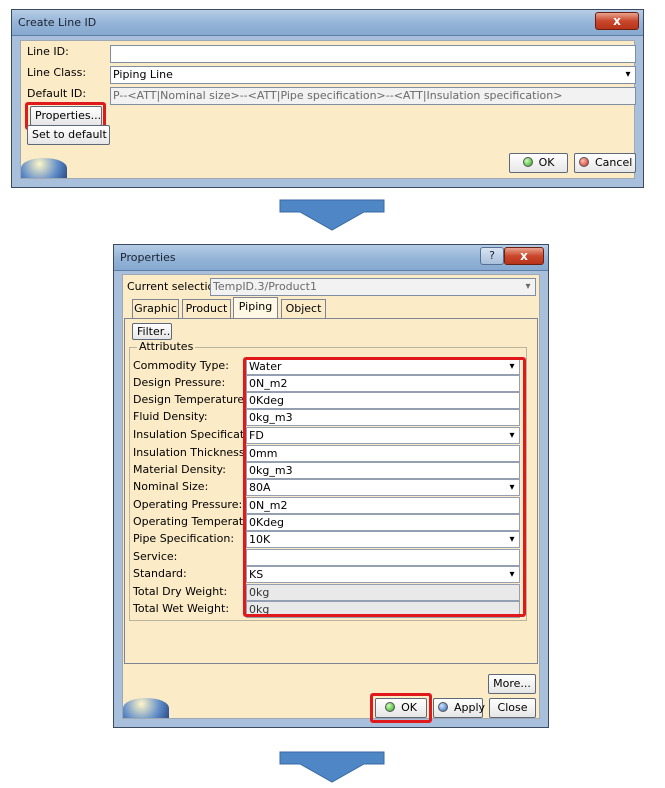 Image resolution: width=665 pixels, height=788 pixels. I want to click on line-class-select: Piping Line, so click(373, 75).